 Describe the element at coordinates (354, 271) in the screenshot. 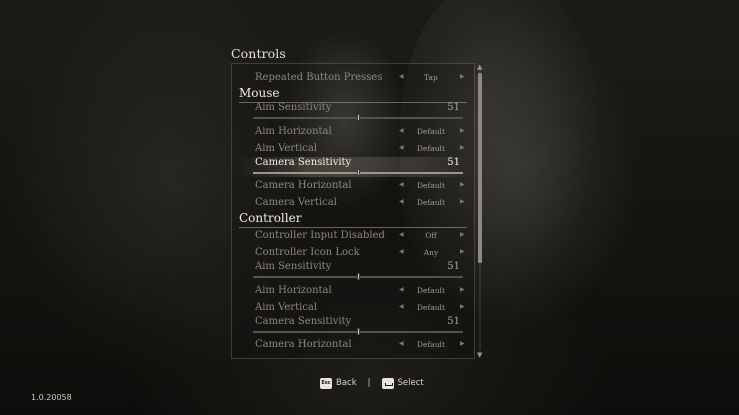

I see `slider-controller-aim-sensitivity: Aim Sensitivity 51` at that location.